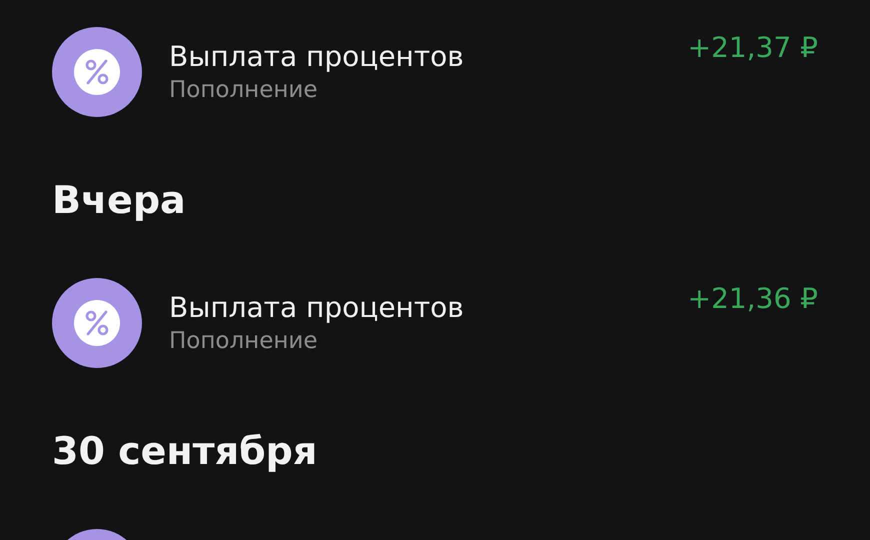  What do you see at coordinates (185, 451) in the screenshot?
I see `date-heading: 30 сентября` at bounding box center [185, 451].